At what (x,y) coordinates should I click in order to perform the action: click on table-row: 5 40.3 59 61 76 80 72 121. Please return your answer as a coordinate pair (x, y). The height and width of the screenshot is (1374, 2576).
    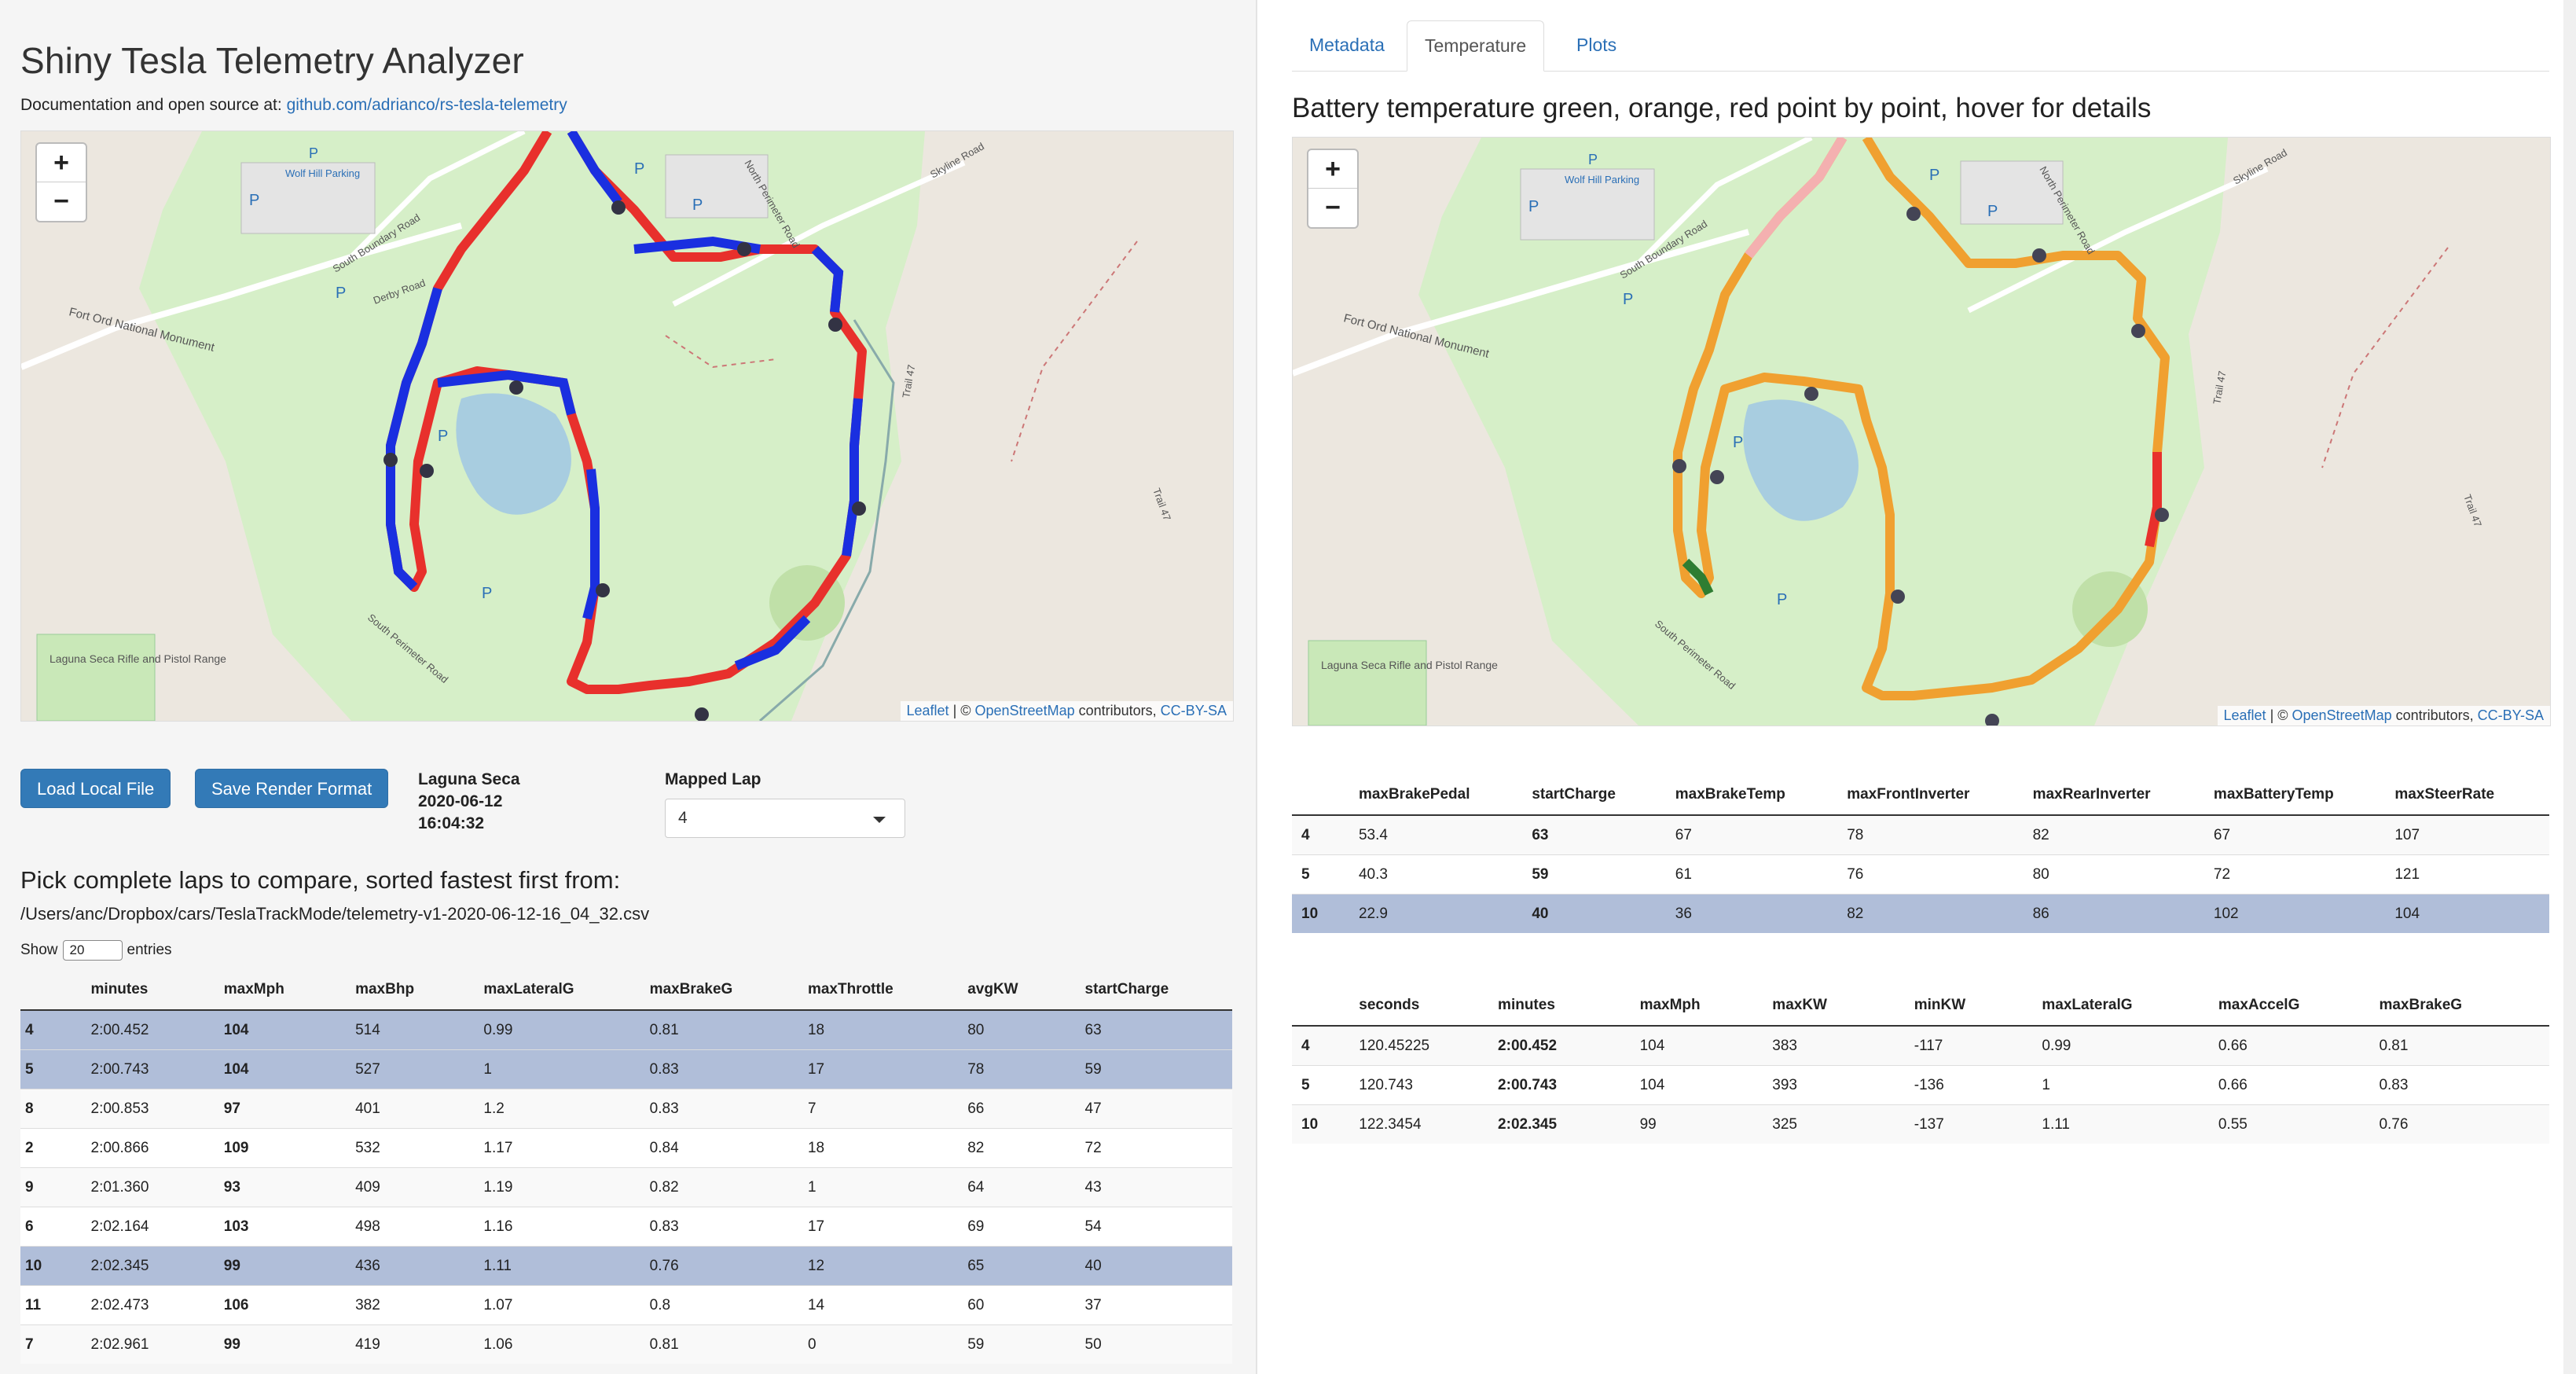
    Looking at the image, I should click on (1920, 874).